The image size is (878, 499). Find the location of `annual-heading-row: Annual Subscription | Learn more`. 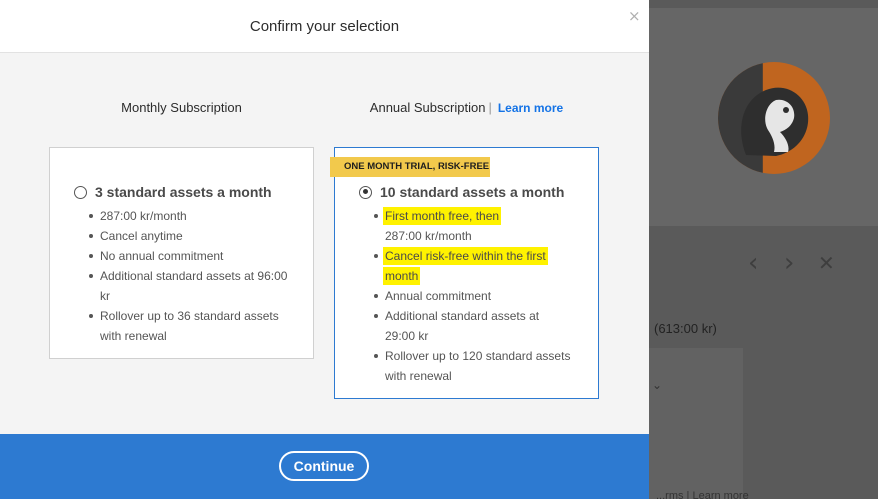

annual-heading-row: Annual Subscription | Learn more is located at coordinates (466, 107).